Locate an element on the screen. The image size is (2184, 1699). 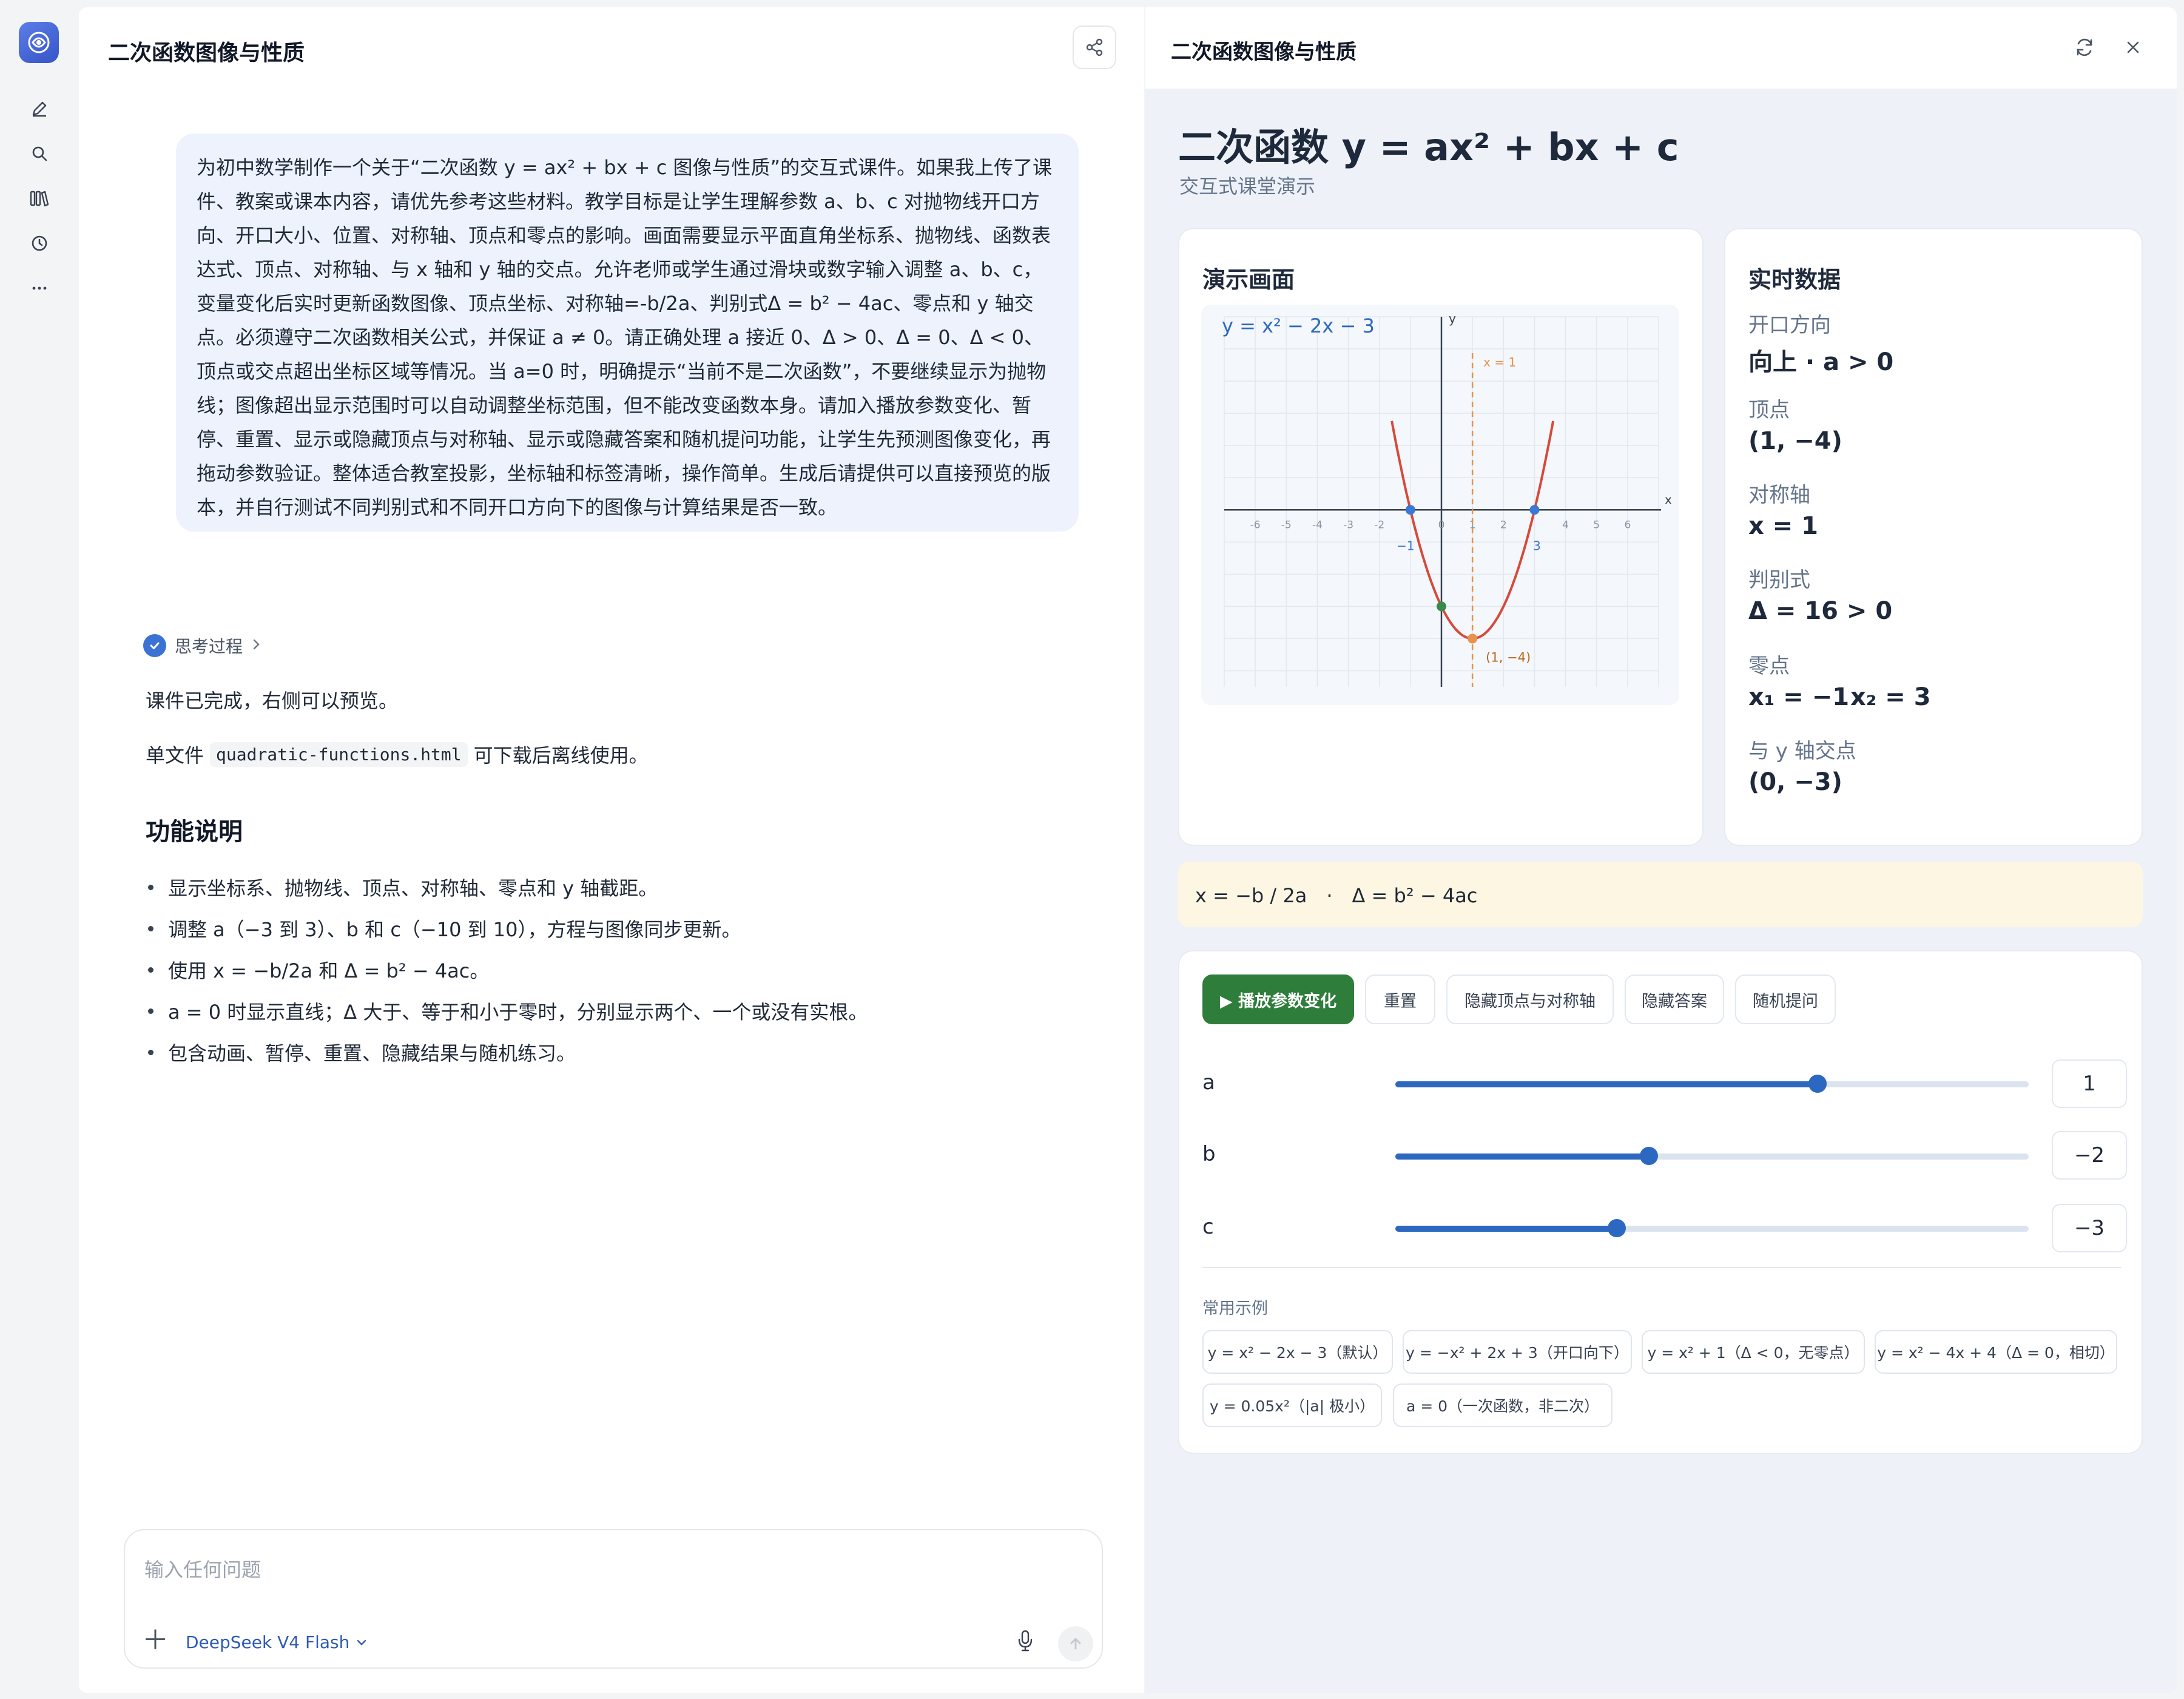
slider-c-fill is located at coordinates (1506, 1229).